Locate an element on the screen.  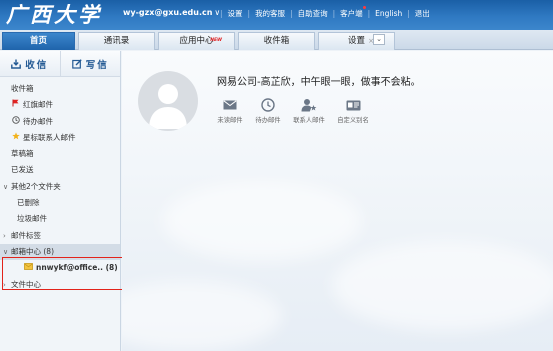
top-links: | 设置 | 我的客服 | 自助查询 | 客户端 | English | 退出 is located at coordinates (322, 12).